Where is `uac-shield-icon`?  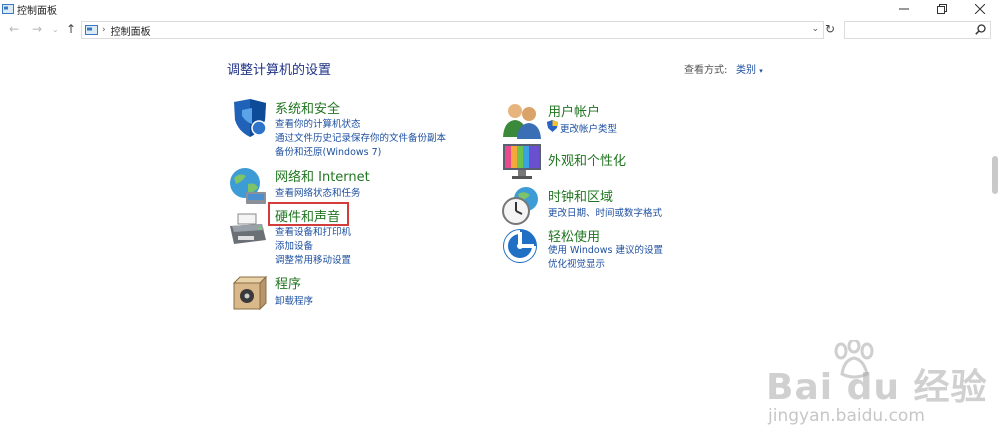 uac-shield-icon is located at coordinates (552, 126).